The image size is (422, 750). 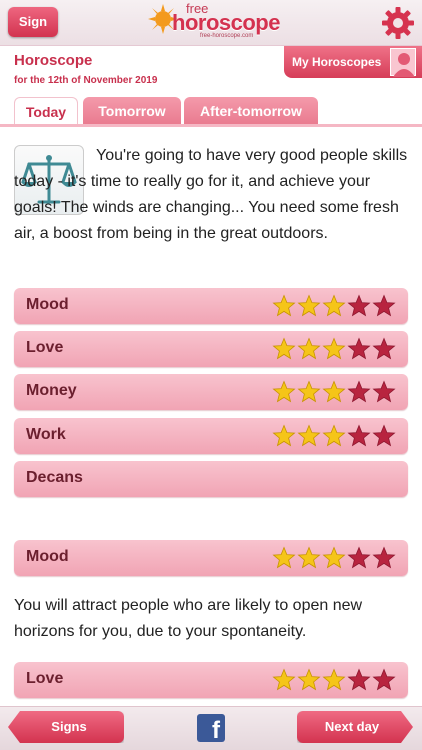 What do you see at coordinates (211, 680) in the screenshot?
I see `detail-row-love: Love` at bounding box center [211, 680].